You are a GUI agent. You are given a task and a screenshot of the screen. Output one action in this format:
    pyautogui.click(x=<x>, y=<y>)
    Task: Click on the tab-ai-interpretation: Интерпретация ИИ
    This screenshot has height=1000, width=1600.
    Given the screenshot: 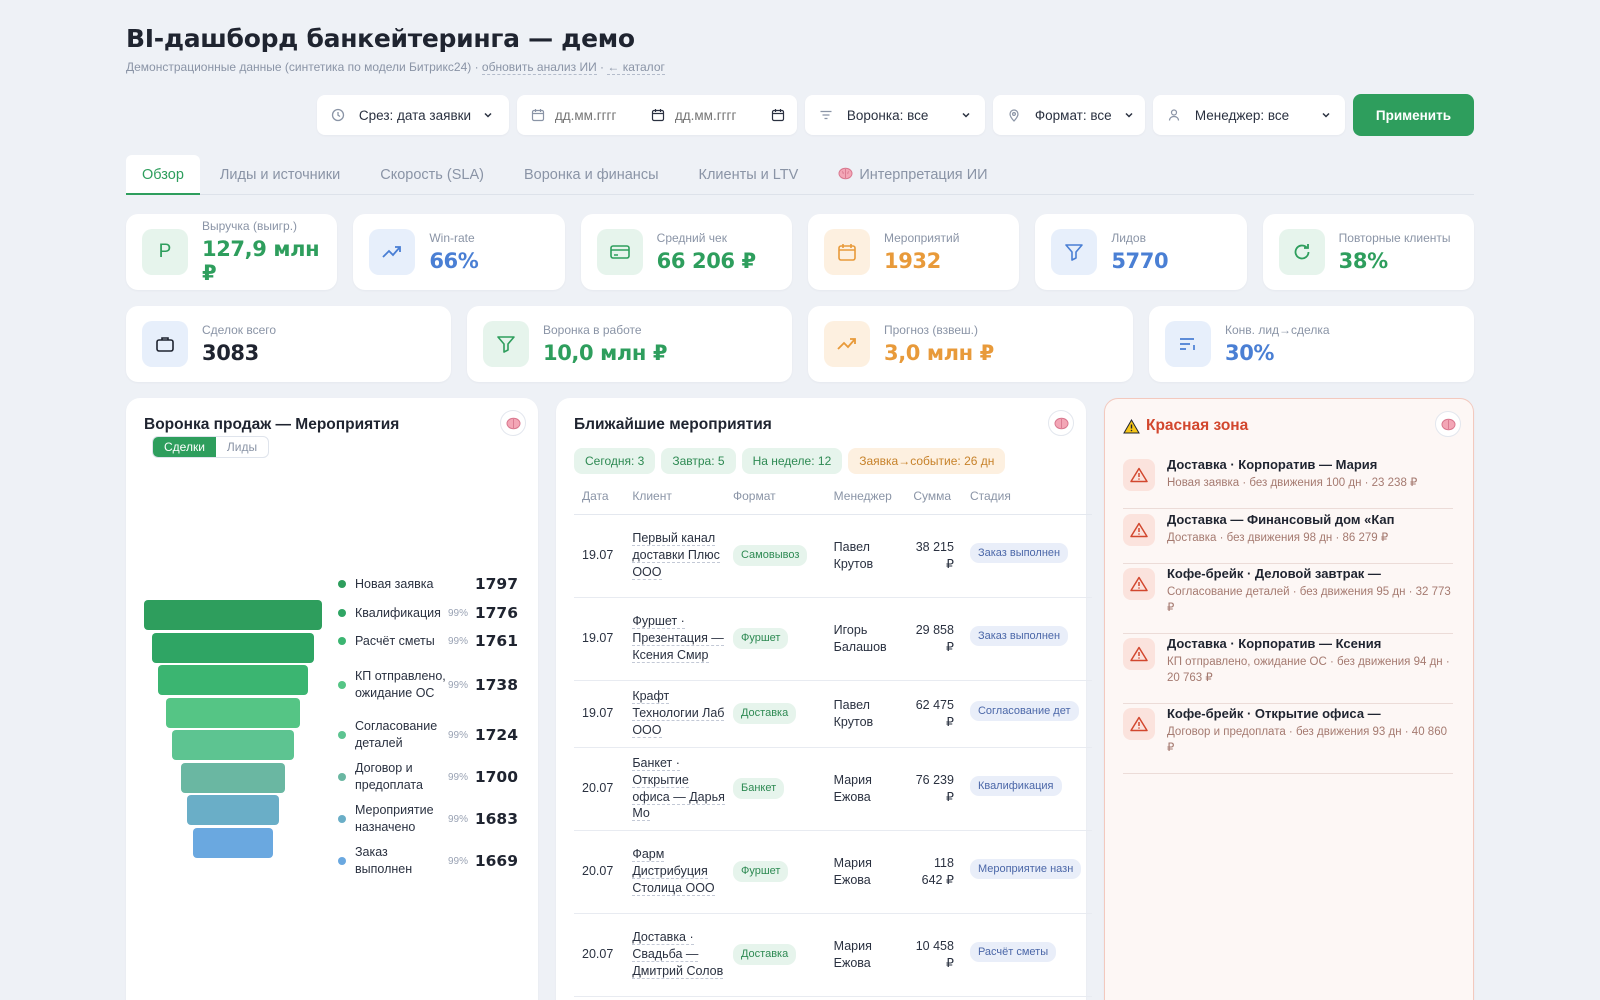 What is the action you would take?
    pyautogui.click(x=912, y=175)
    